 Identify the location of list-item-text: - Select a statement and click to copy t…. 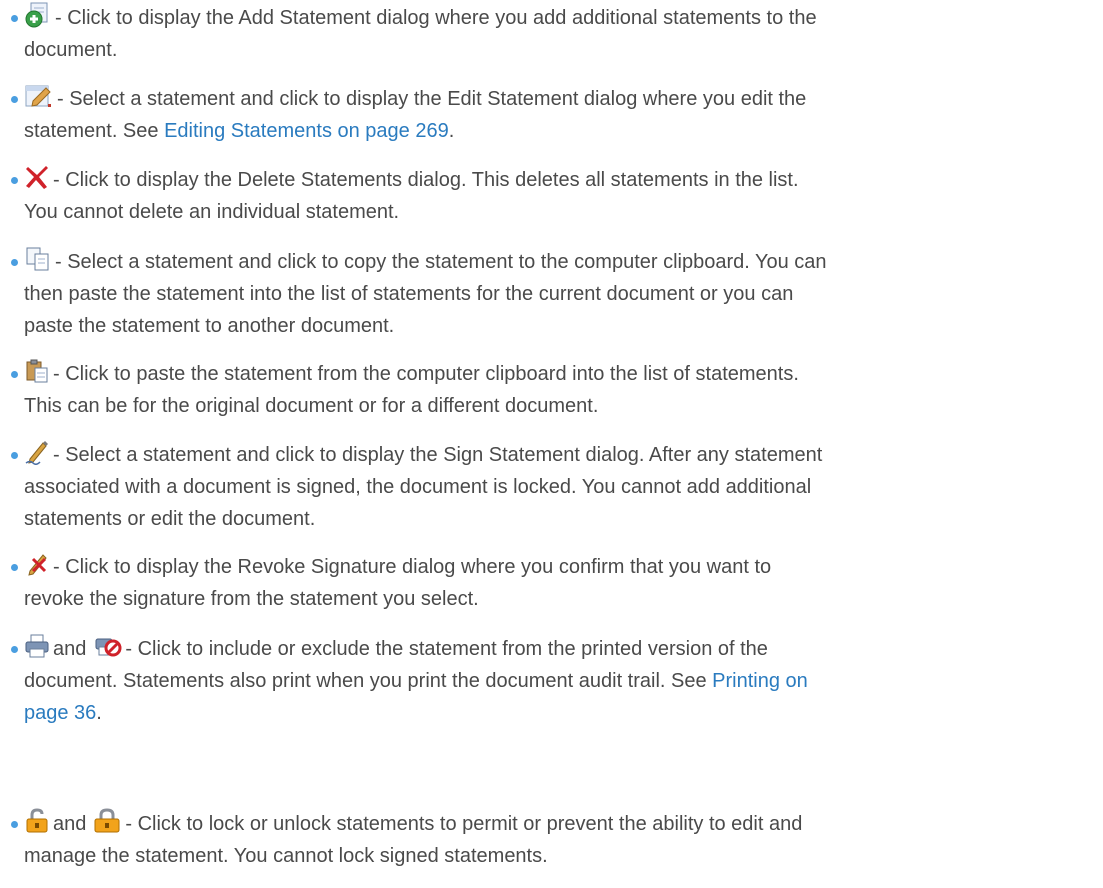
(441, 262).